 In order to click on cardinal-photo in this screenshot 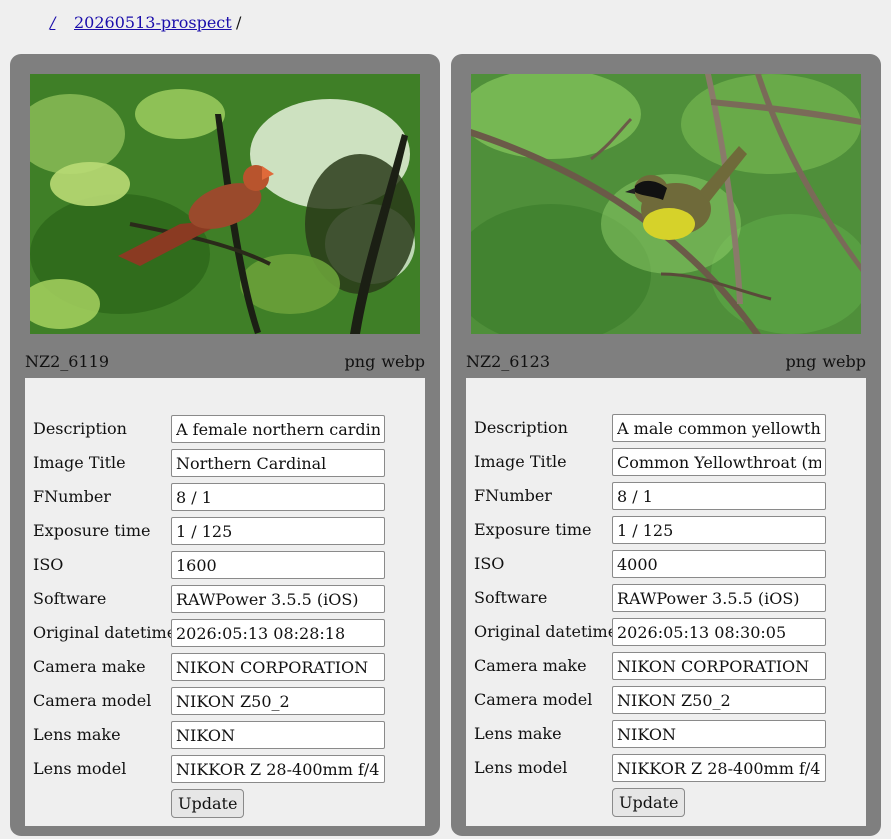, I will do `click(225, 204)`.